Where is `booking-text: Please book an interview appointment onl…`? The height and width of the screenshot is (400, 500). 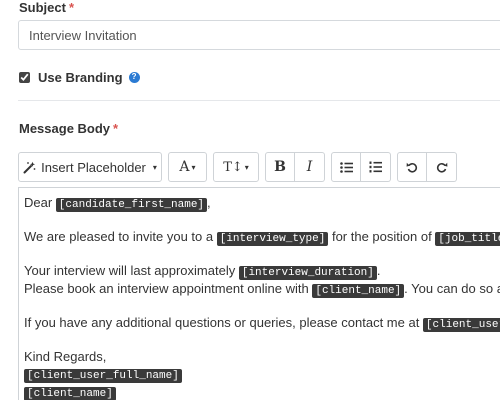
booking-text: Please book an interview appointment onl… is located at coordinates (168, 288).